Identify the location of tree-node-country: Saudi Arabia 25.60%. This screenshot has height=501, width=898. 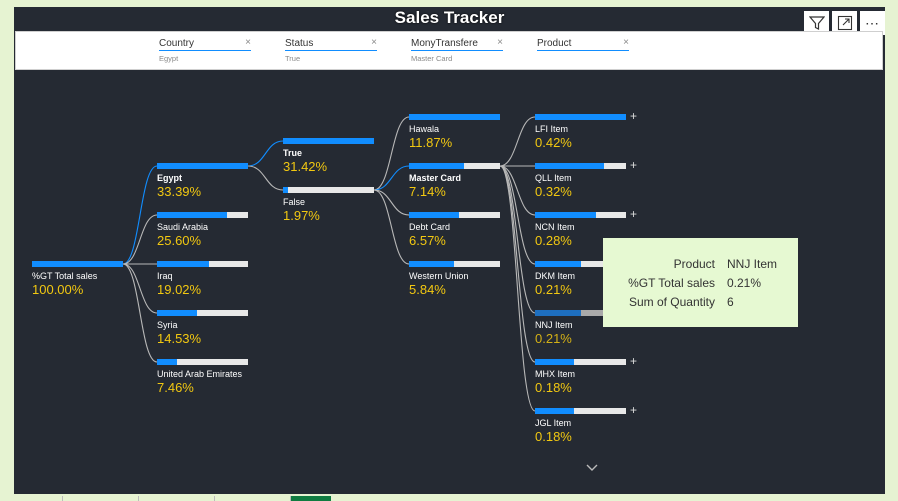
(202, 230).